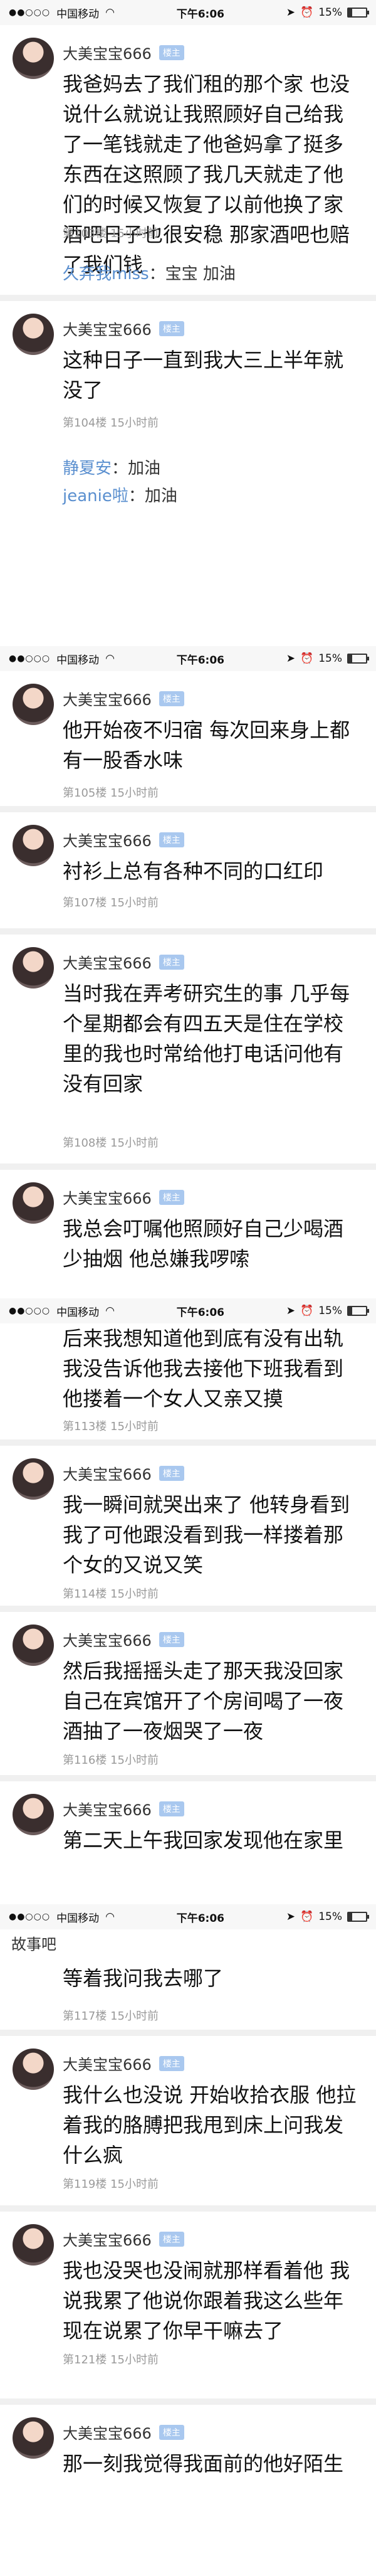  What do you see at coordinates (95, 496) in the screenshot?
I see `reply-user: jeanie啦` at bounding box center [95, 496].